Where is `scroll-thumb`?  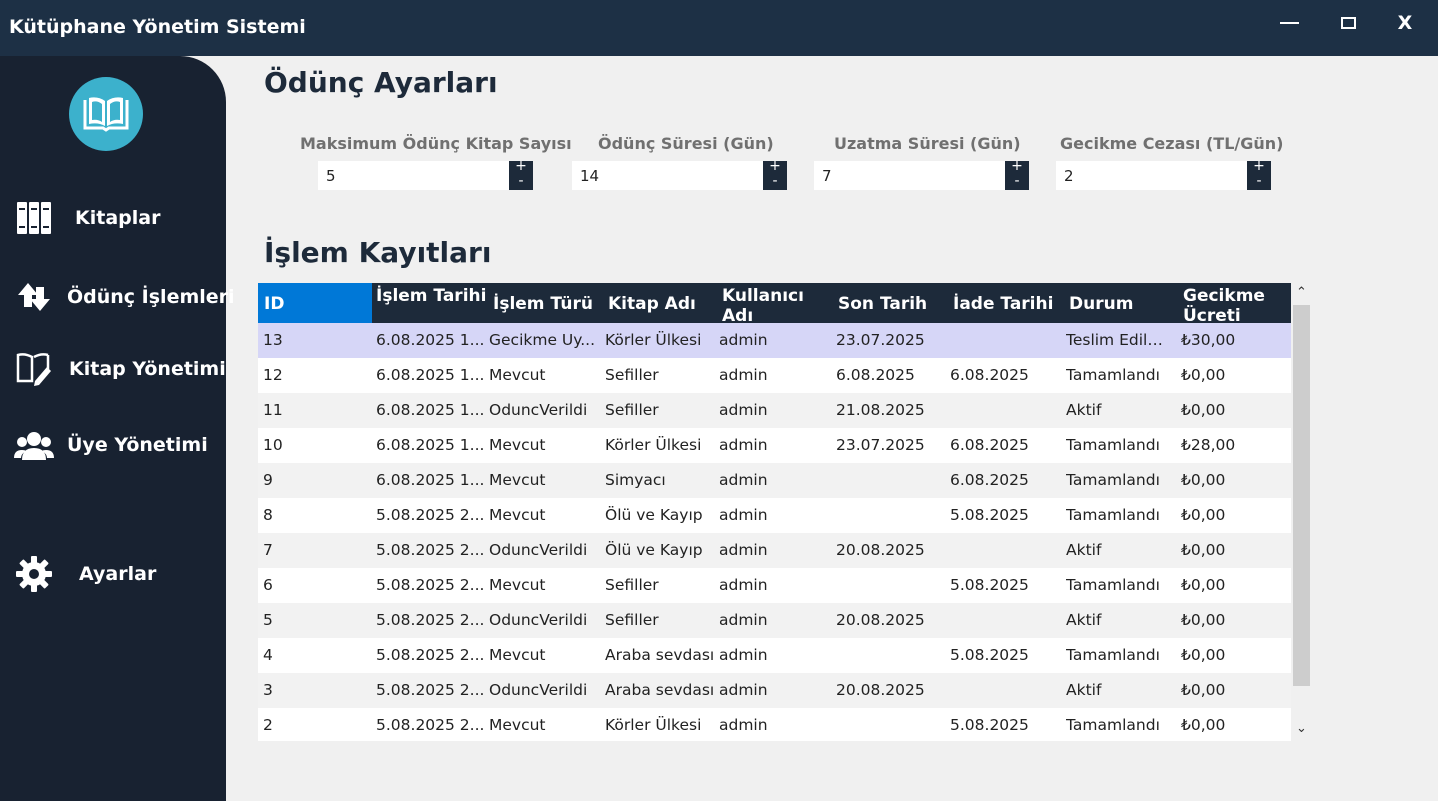 scroll-thumb is located at coordinates (1301, 495).